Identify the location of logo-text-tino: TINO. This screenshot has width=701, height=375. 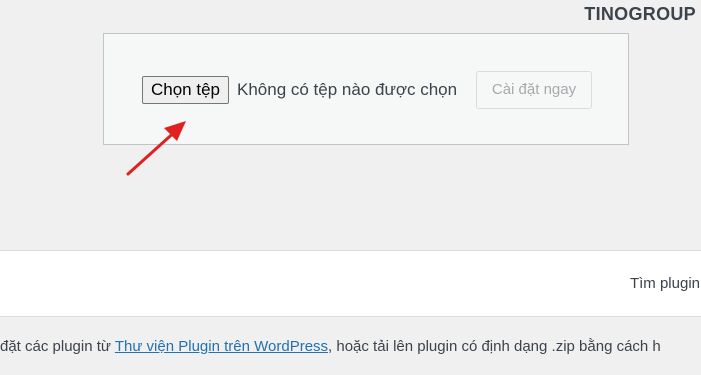
(606, 14).